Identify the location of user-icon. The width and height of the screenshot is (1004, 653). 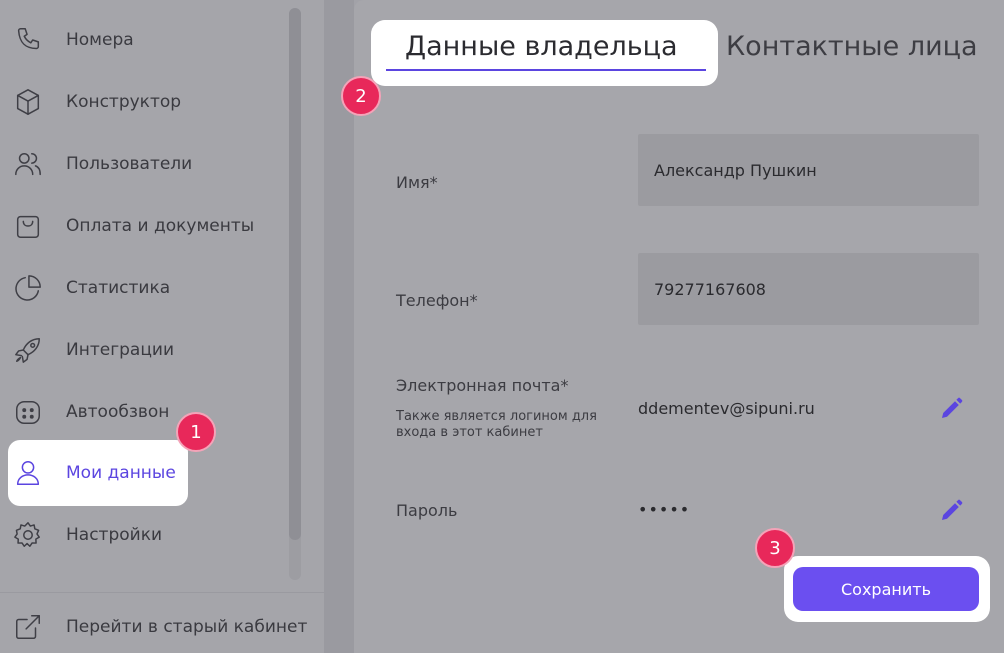
(28, 473).